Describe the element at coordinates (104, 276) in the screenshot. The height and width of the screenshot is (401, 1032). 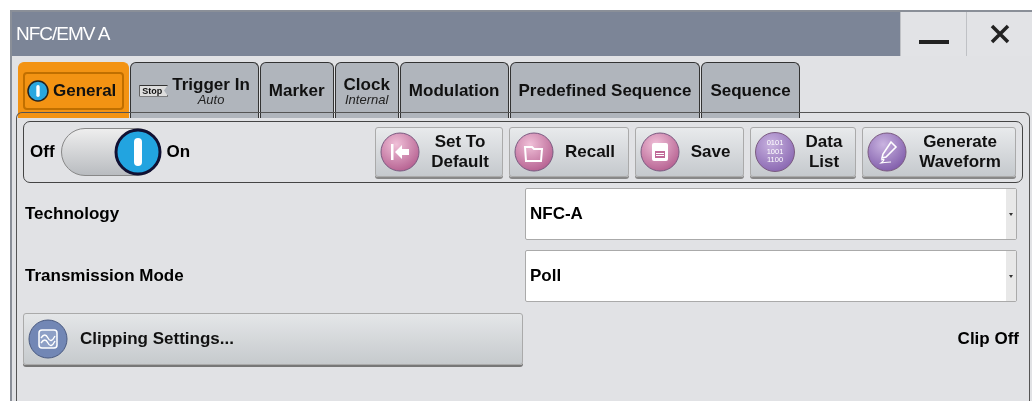
I see `setting-label: Transmission Mode` at that location.